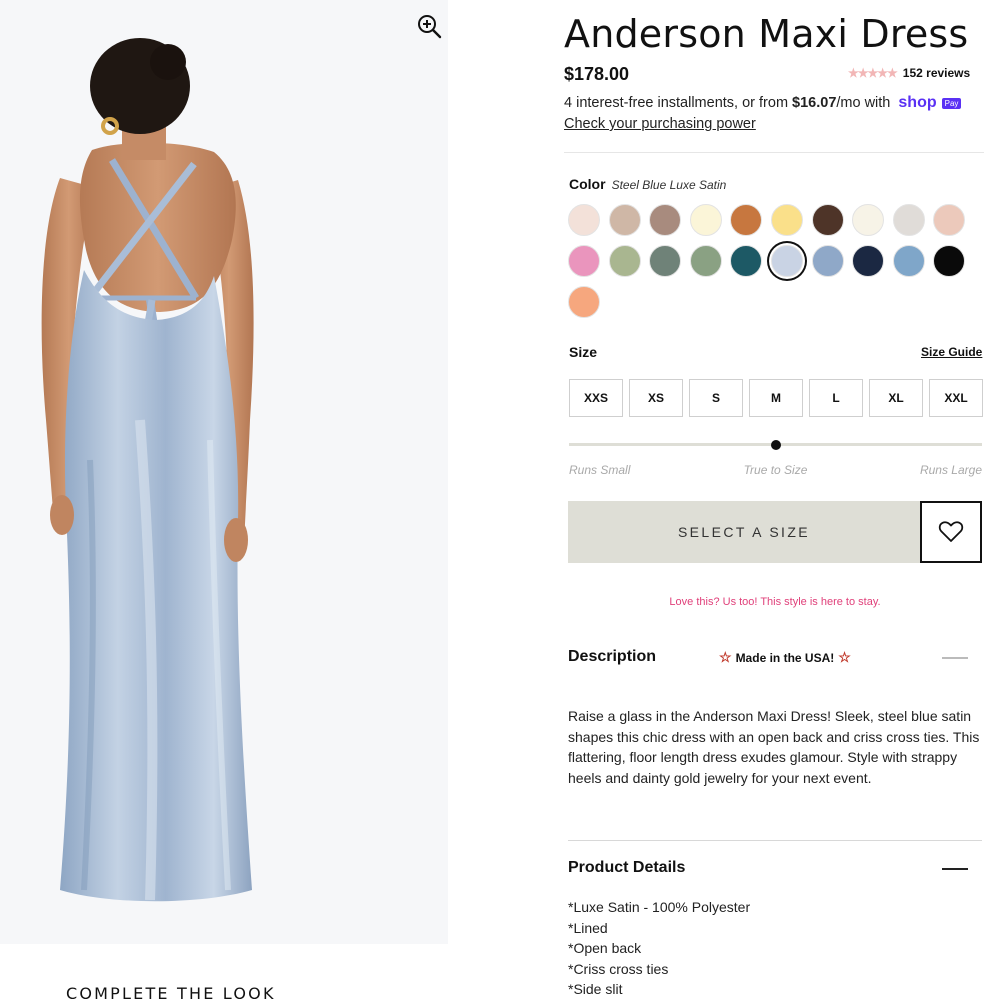  What do you see at coordinates (955, 869) in the screenshot?
I see `product-details-collapse-icon` at bounding box center [955, 869].